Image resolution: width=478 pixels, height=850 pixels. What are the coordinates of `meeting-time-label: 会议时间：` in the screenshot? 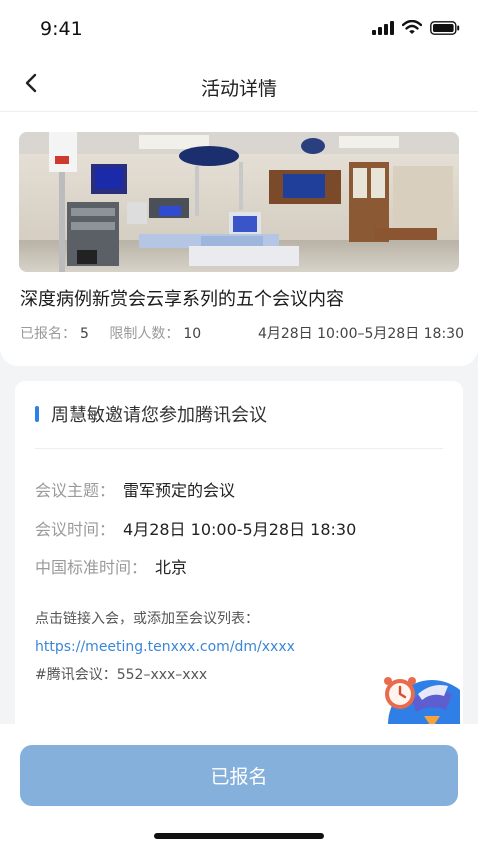 It's located at (75, 529).